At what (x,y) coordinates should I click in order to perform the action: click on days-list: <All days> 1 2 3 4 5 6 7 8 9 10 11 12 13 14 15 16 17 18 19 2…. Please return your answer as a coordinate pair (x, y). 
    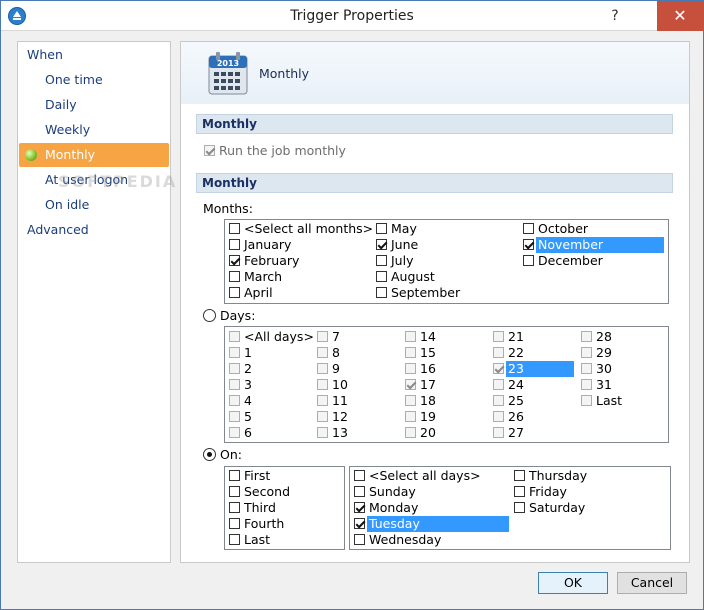
    Looking at the image, I should click on (446, 384).